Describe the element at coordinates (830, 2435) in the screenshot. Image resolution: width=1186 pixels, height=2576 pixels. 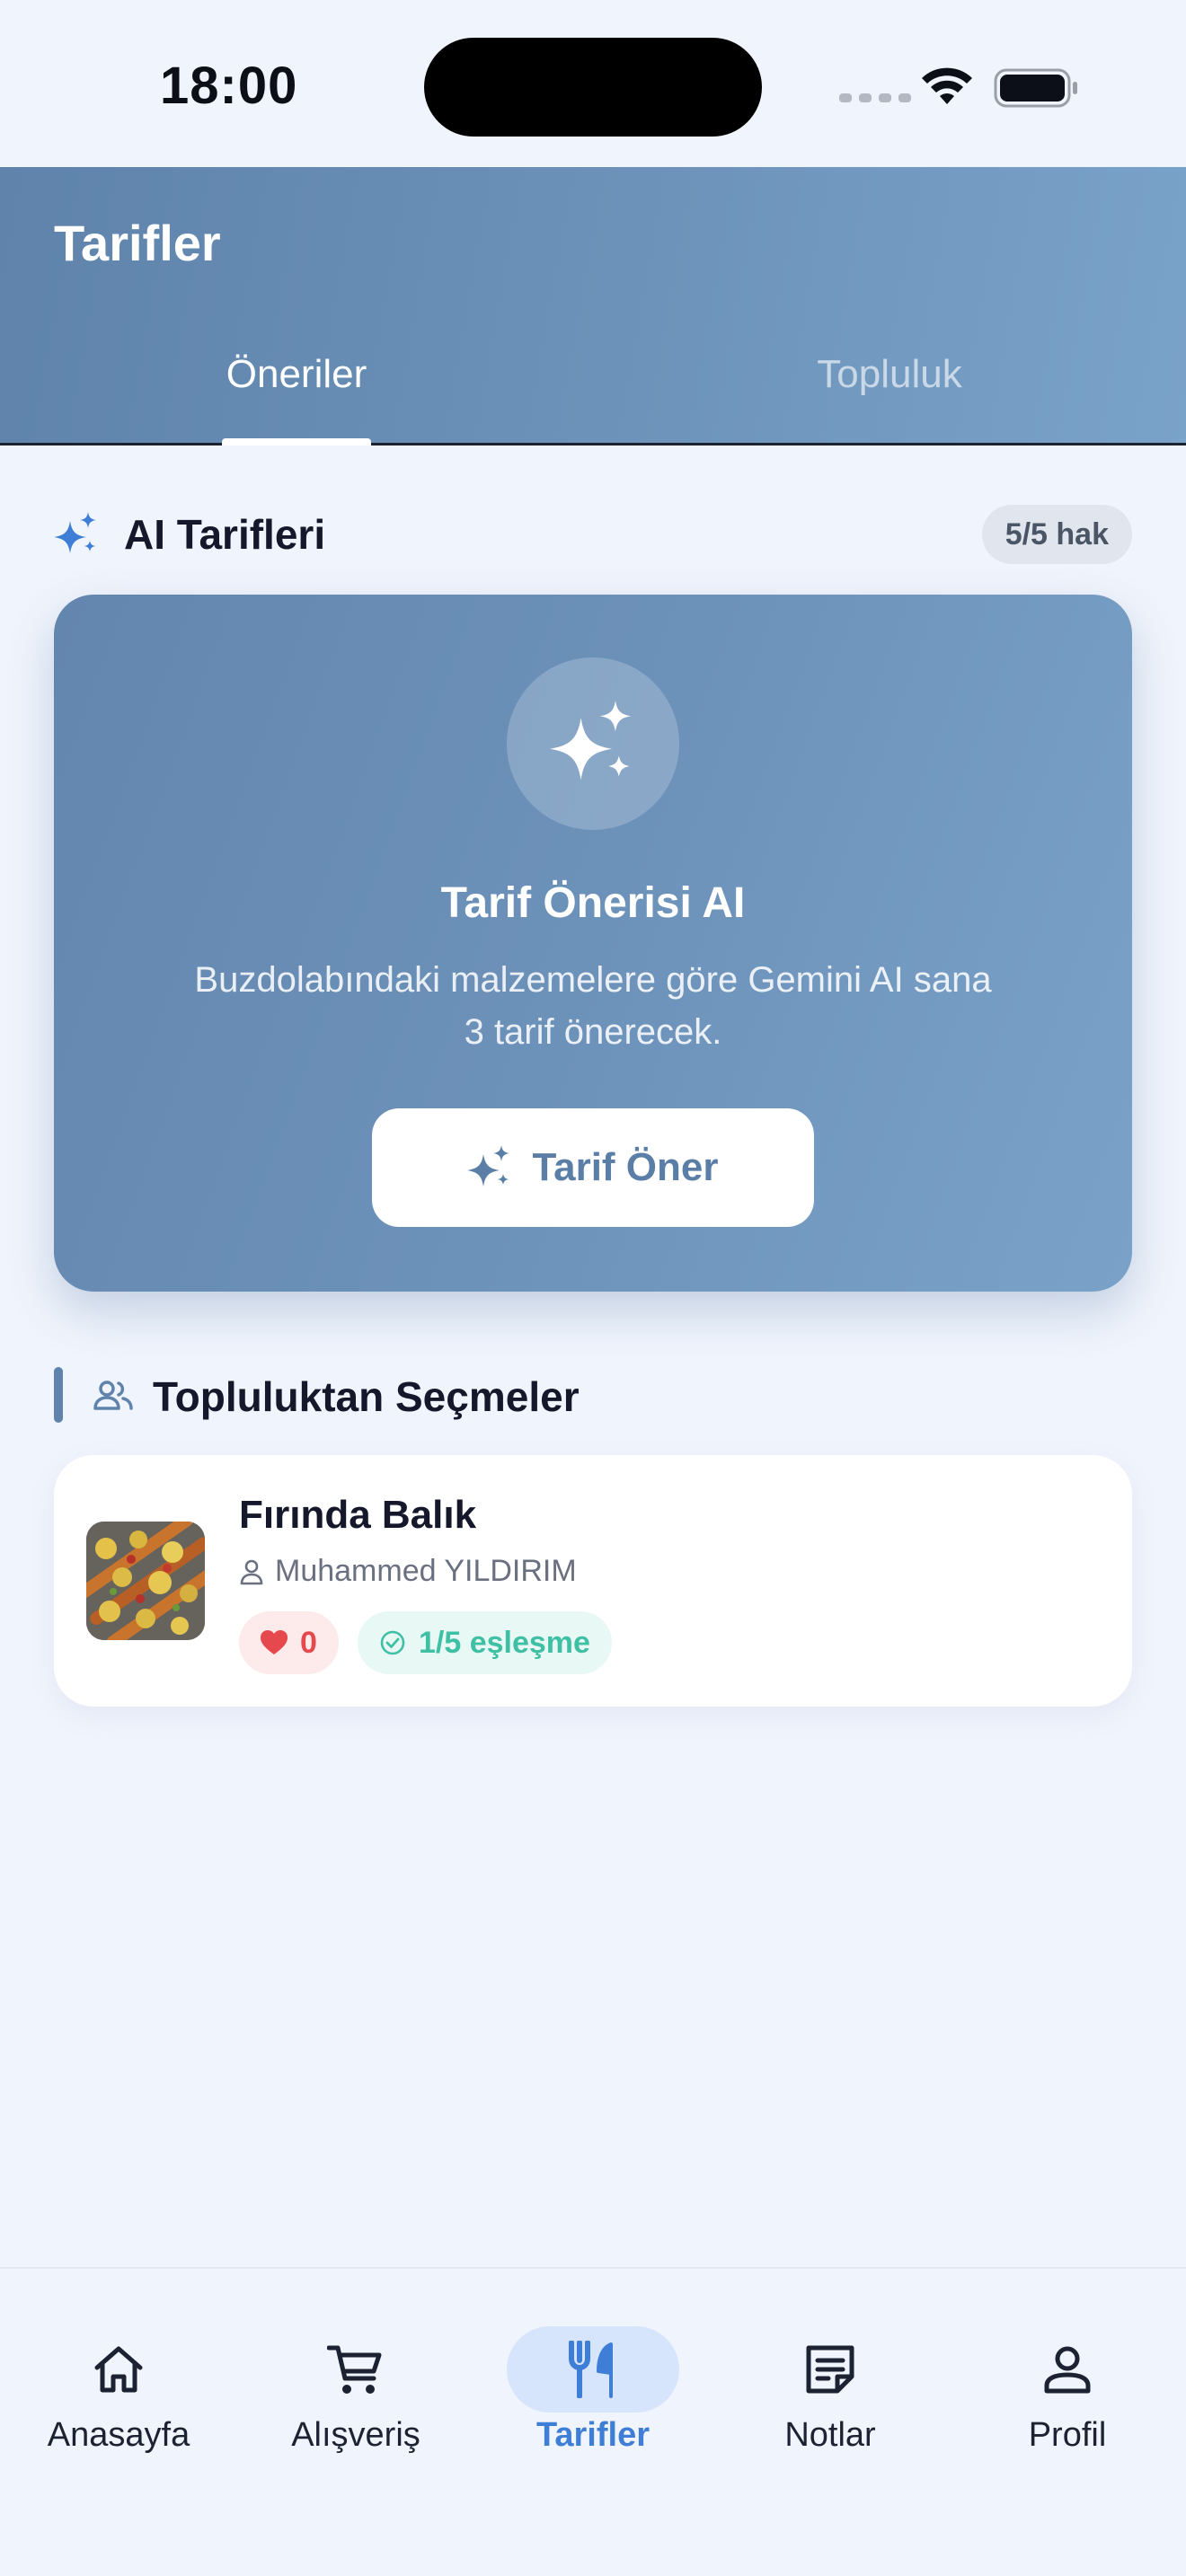
I see `nav-label-notlar: Notlar` at that location.